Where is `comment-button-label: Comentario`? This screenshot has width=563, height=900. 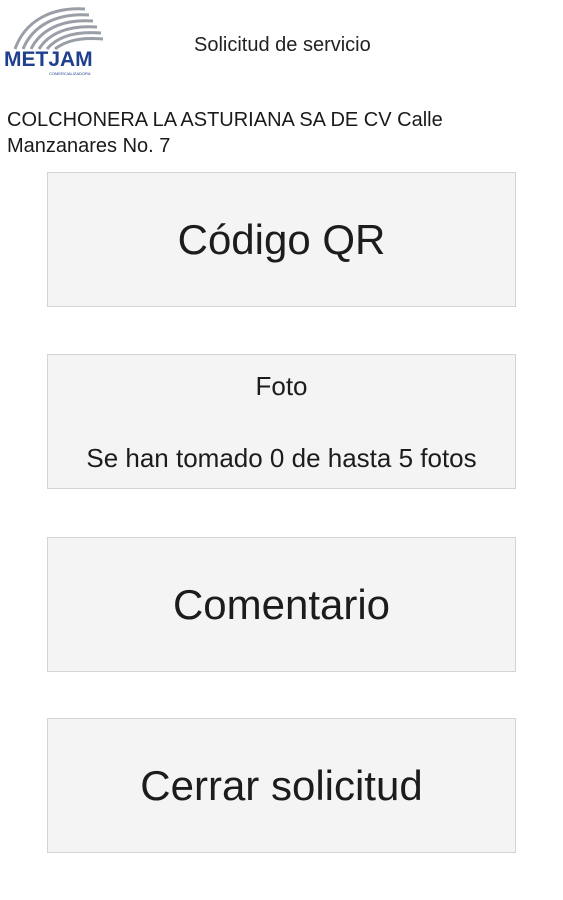
comment-button-label: Comentario is located at coordinates (281, 604).